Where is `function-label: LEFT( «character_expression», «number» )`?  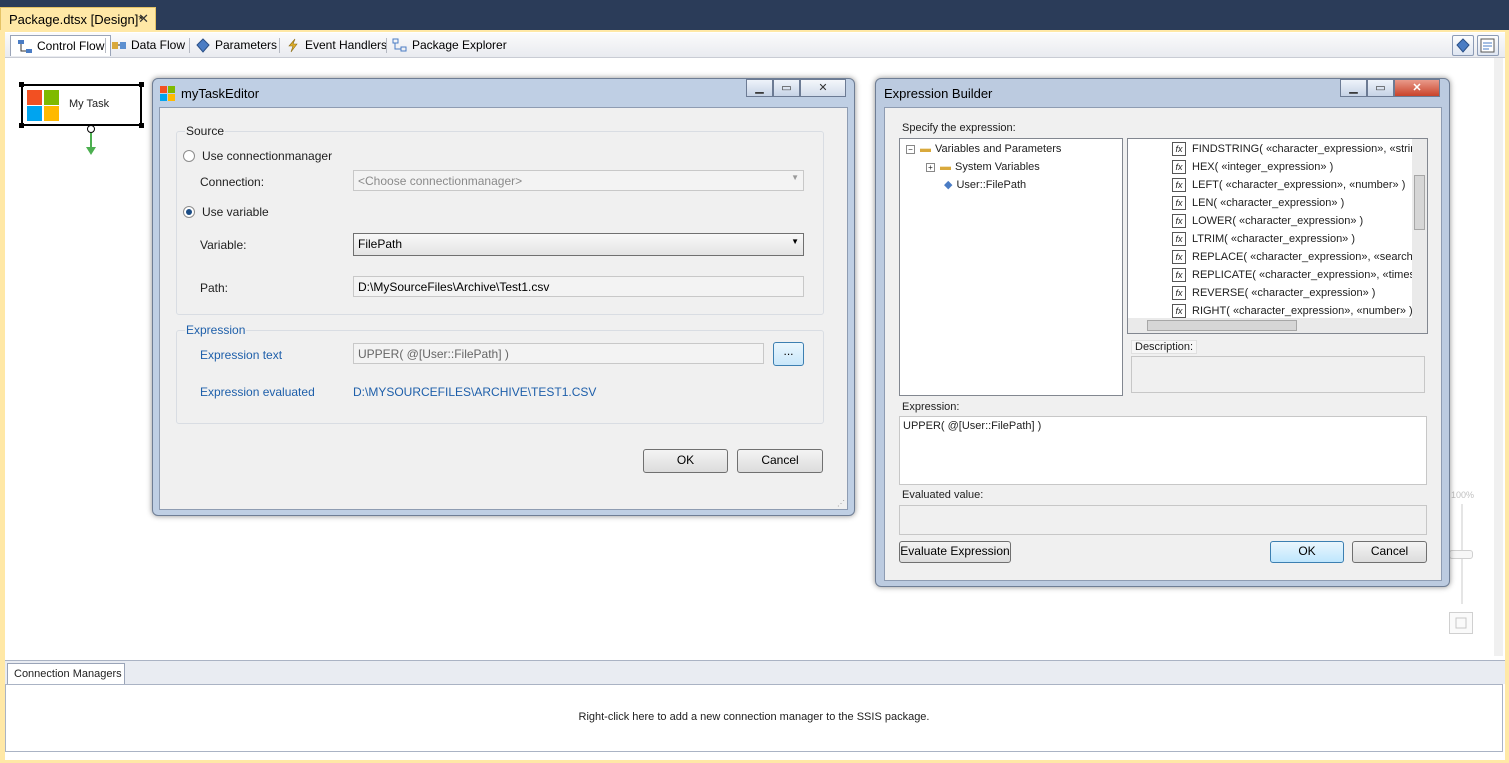
function-label: LEFT( «character_expression», «number» ) is located at coordinates (1299, 185).